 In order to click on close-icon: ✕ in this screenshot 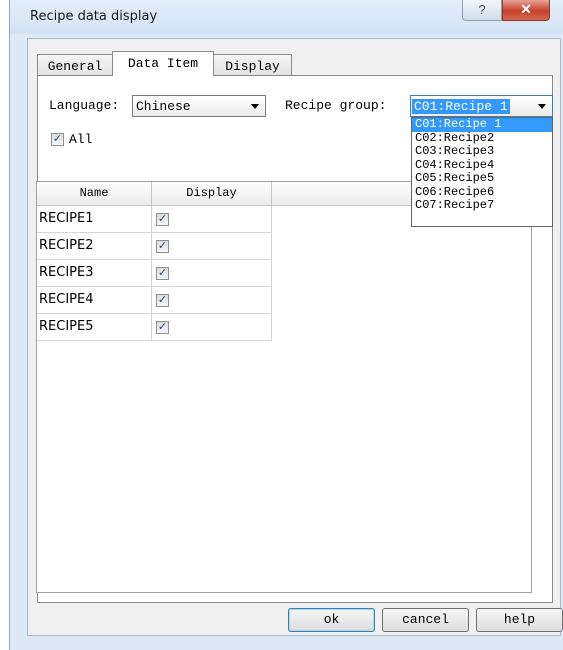, I will do `click(526, 9)`.